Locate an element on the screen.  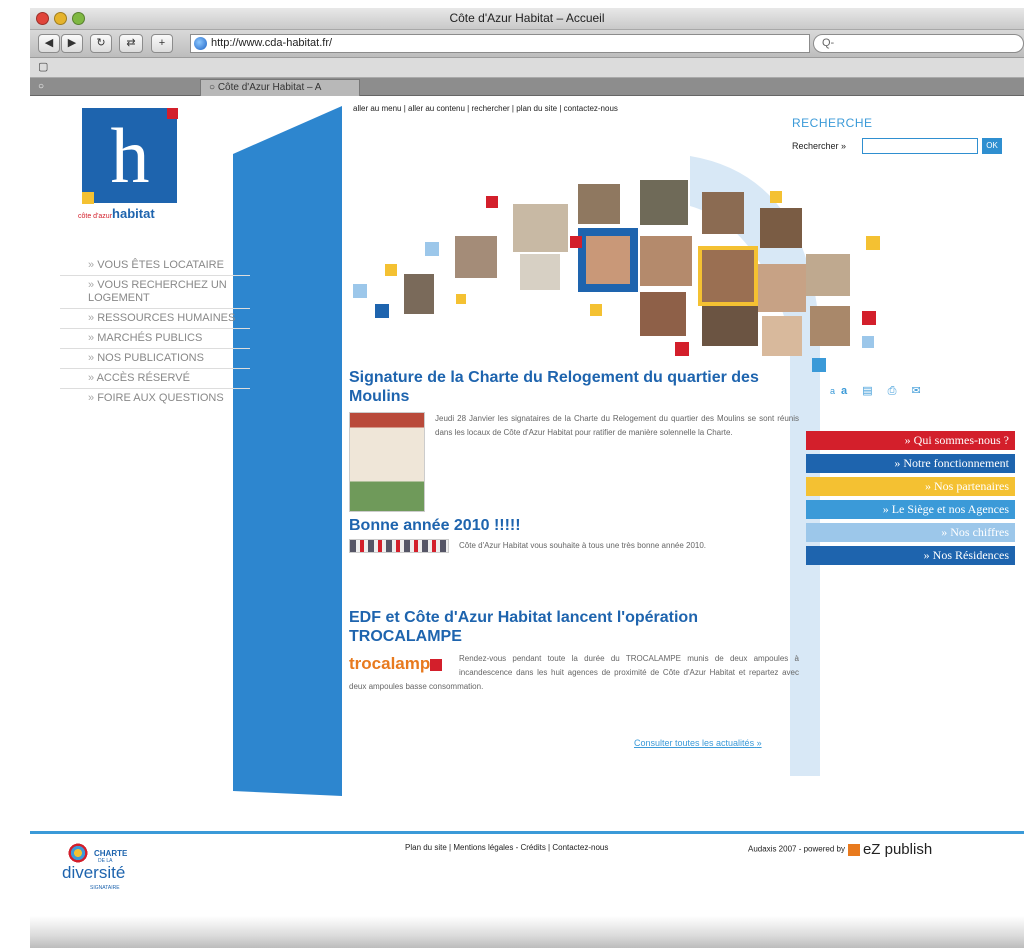
charte-label: CHARTE is located at coordinates (111, 853).